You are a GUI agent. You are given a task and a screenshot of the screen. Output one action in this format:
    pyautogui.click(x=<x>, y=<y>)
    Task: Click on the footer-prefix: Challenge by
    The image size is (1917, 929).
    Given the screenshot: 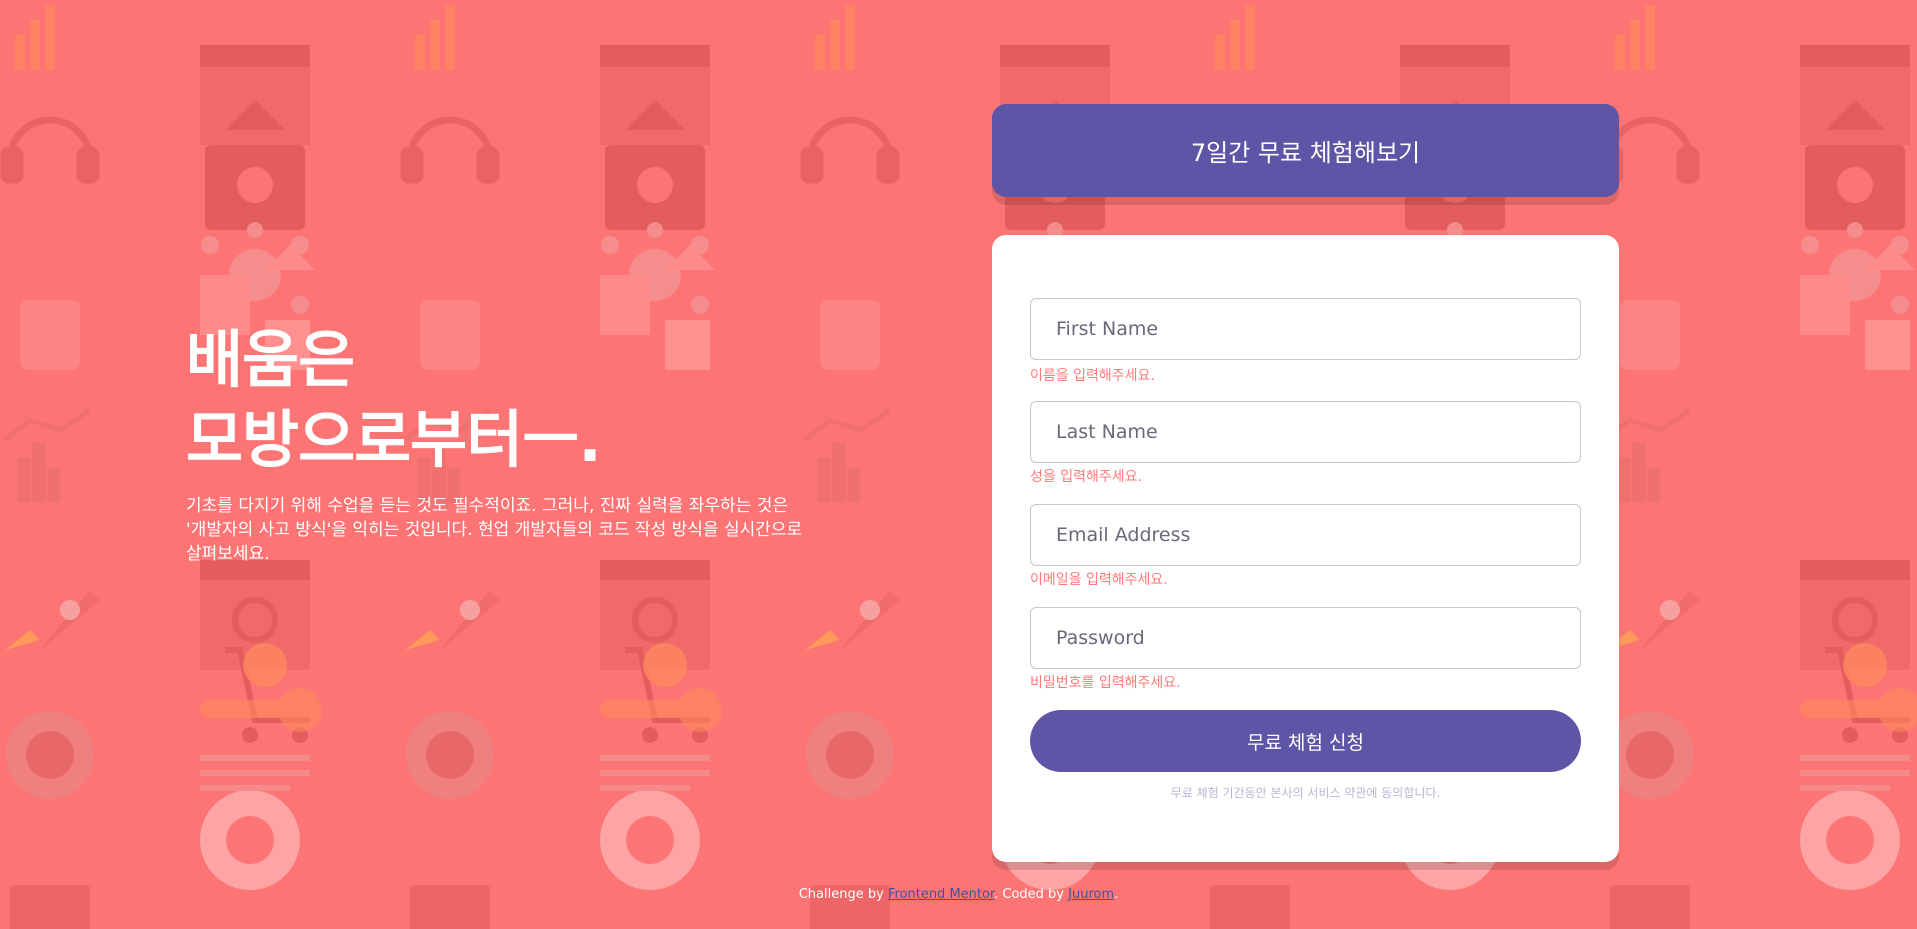 What is the action you would take?
    pyautogui.click(x=843, y=894)
    